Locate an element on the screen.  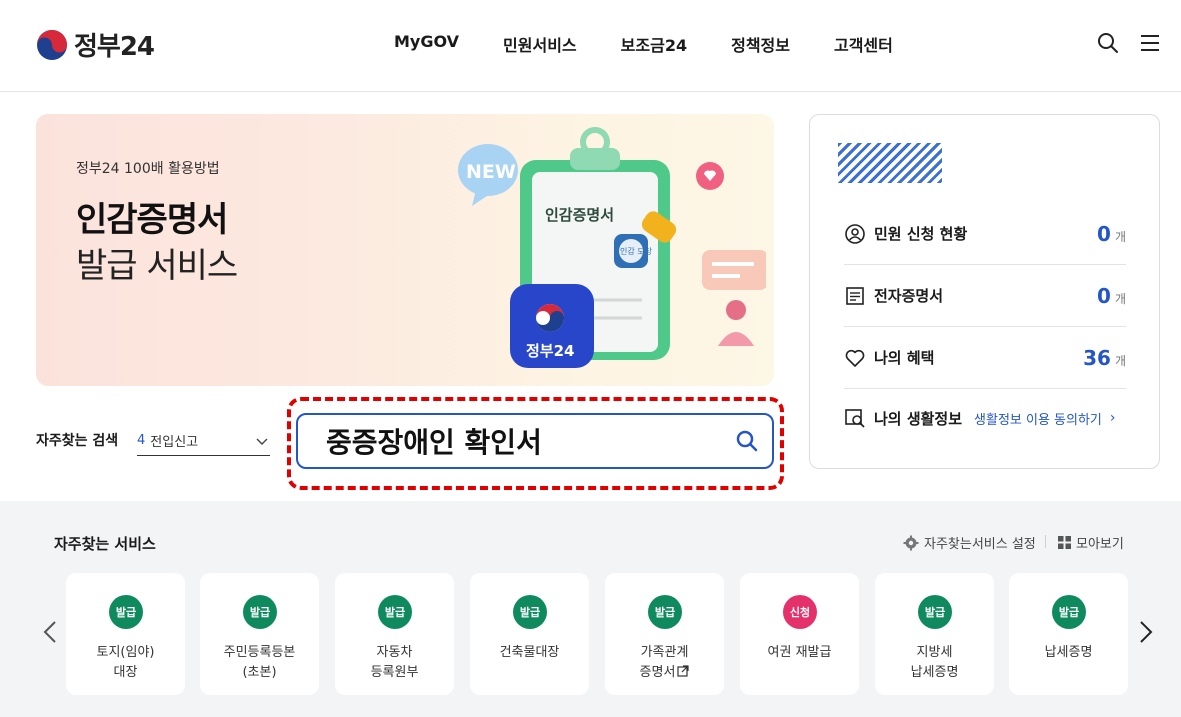
chevron-right-icon: › is located at coordinates (1112, 418).